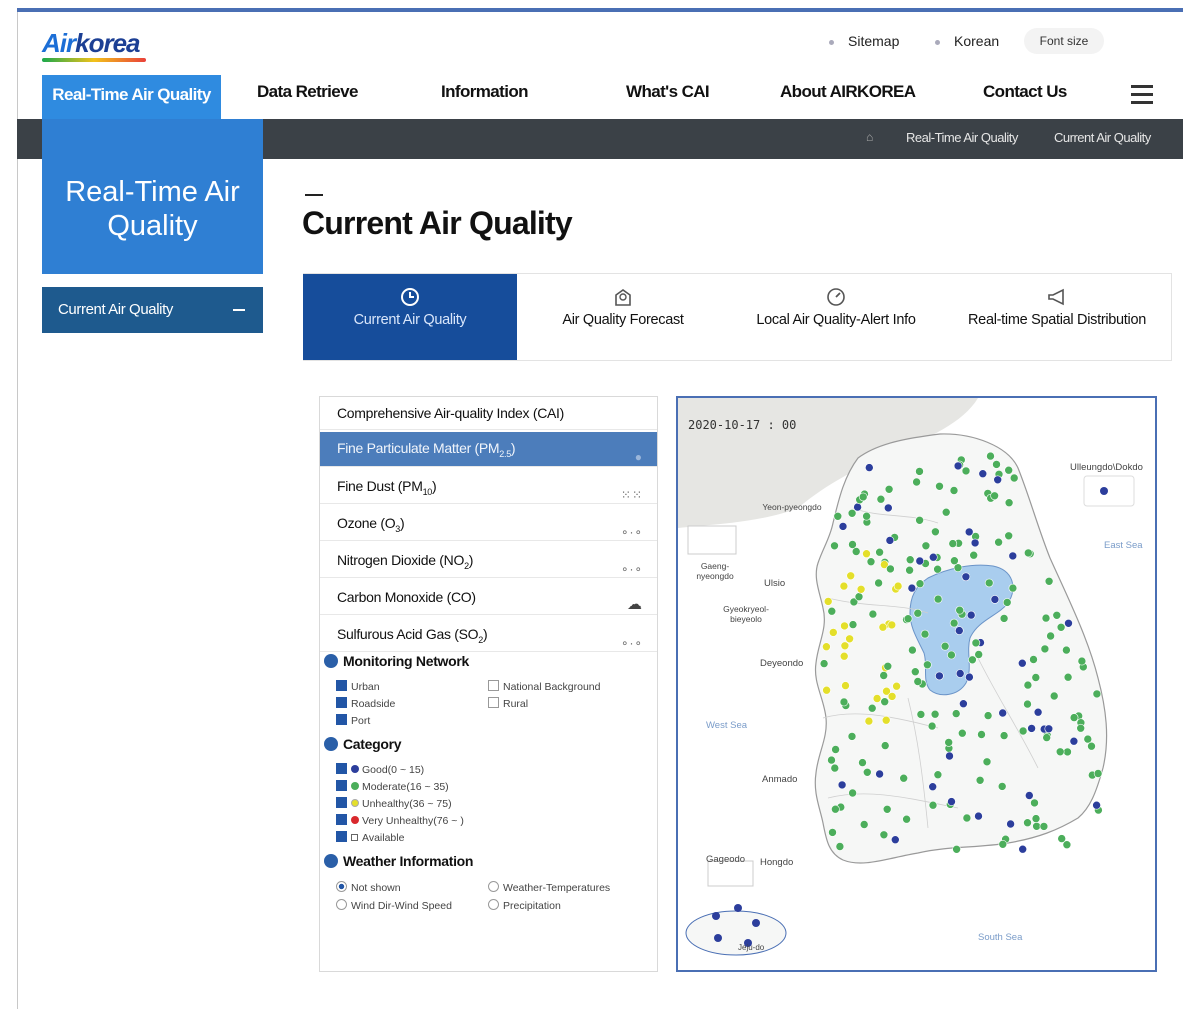 The height and width of the screenshot is (1009, 1183). I want to click on tab-air-quality-forecast: Air Quality Forecast, so click(623, 317).